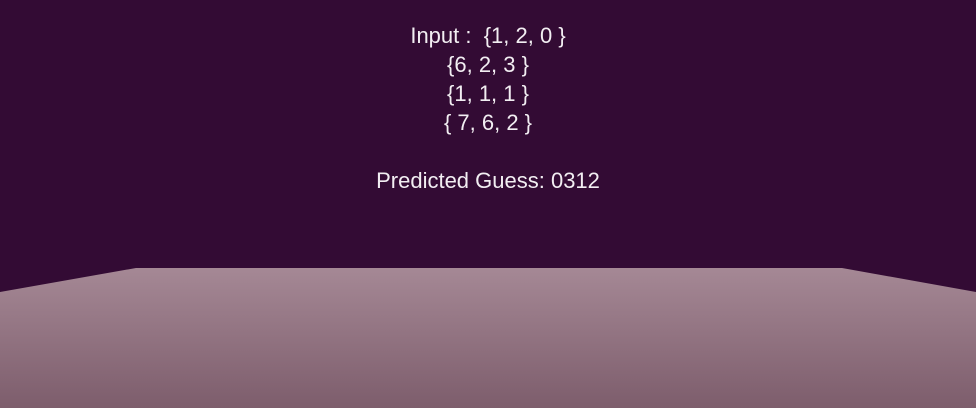  I want to click on predicted-guess-label: Predicted Guess: 0312, so click(488, 180).